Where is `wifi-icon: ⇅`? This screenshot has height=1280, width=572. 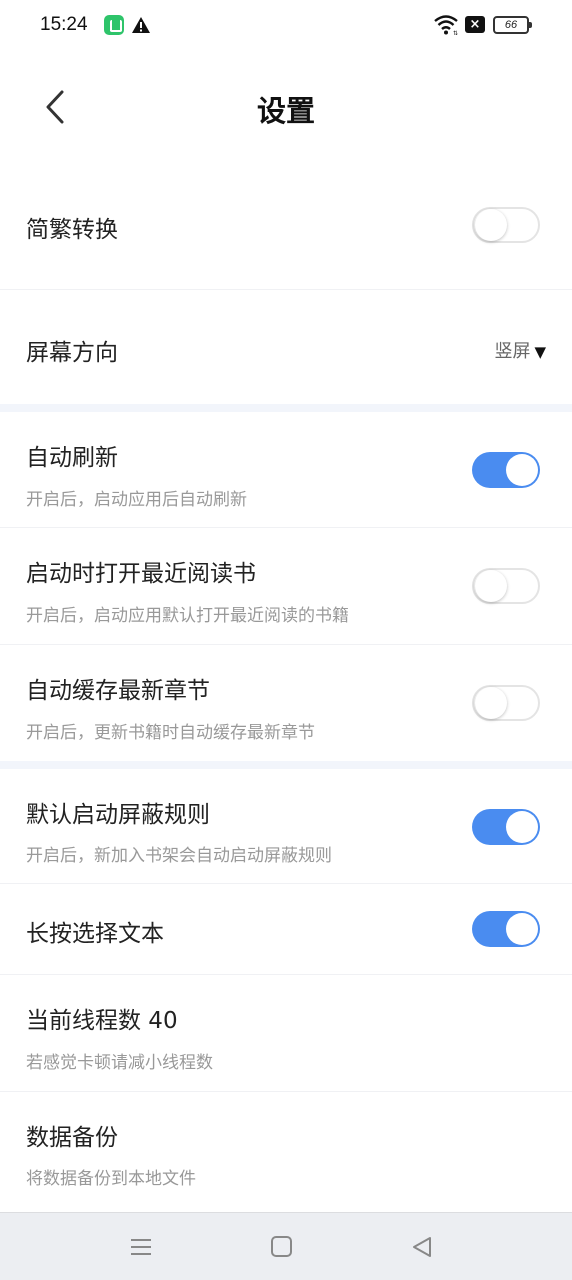 wifi-icon: ⇅ is located at coordinates (446, 25).